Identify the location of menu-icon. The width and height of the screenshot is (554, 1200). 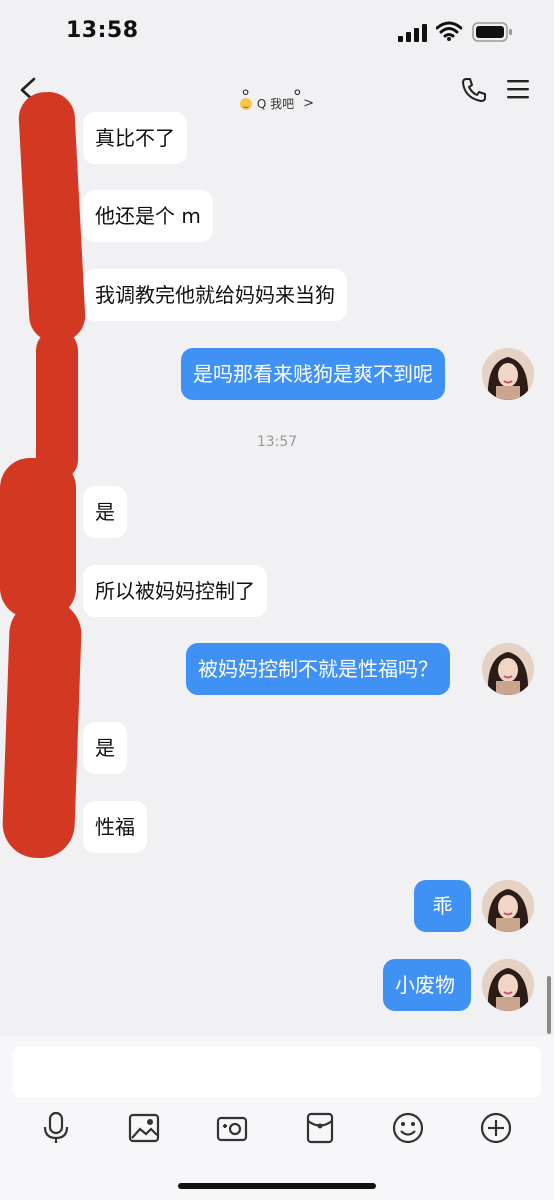
(518, 89).